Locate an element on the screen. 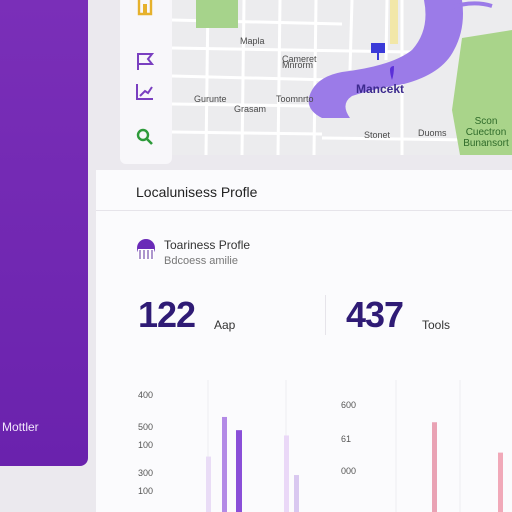 The width and height of the screenshot is (512, 512). profile-name: Toariness Profle is located at coordinates (207, 245).